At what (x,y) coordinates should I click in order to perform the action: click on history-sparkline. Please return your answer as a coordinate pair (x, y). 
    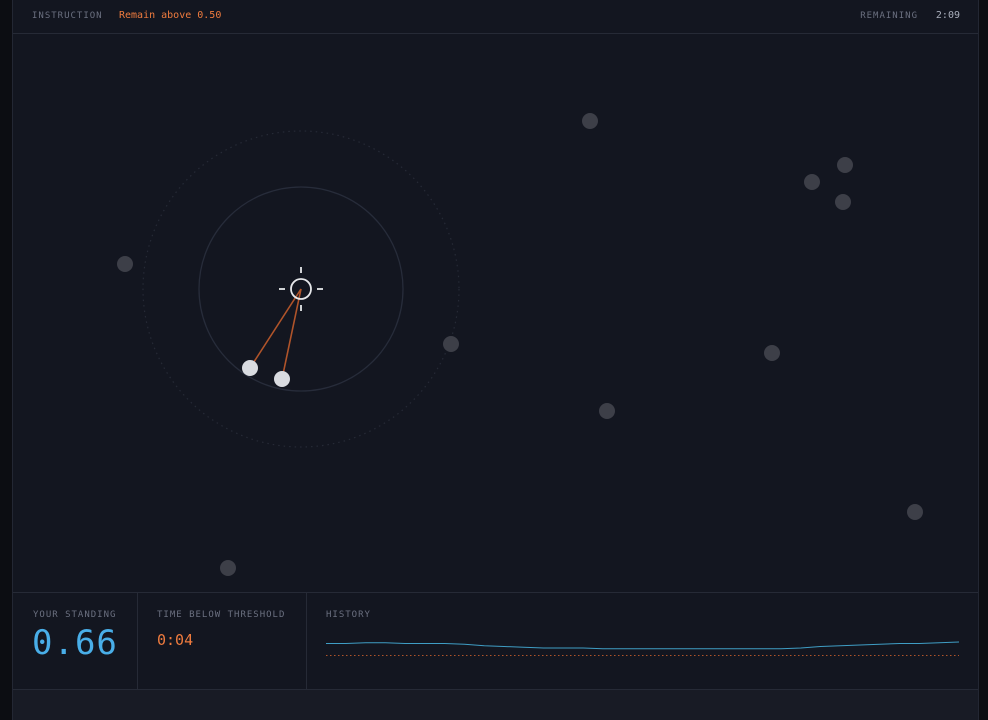
    Looking at the image, I should click on (642, 648).